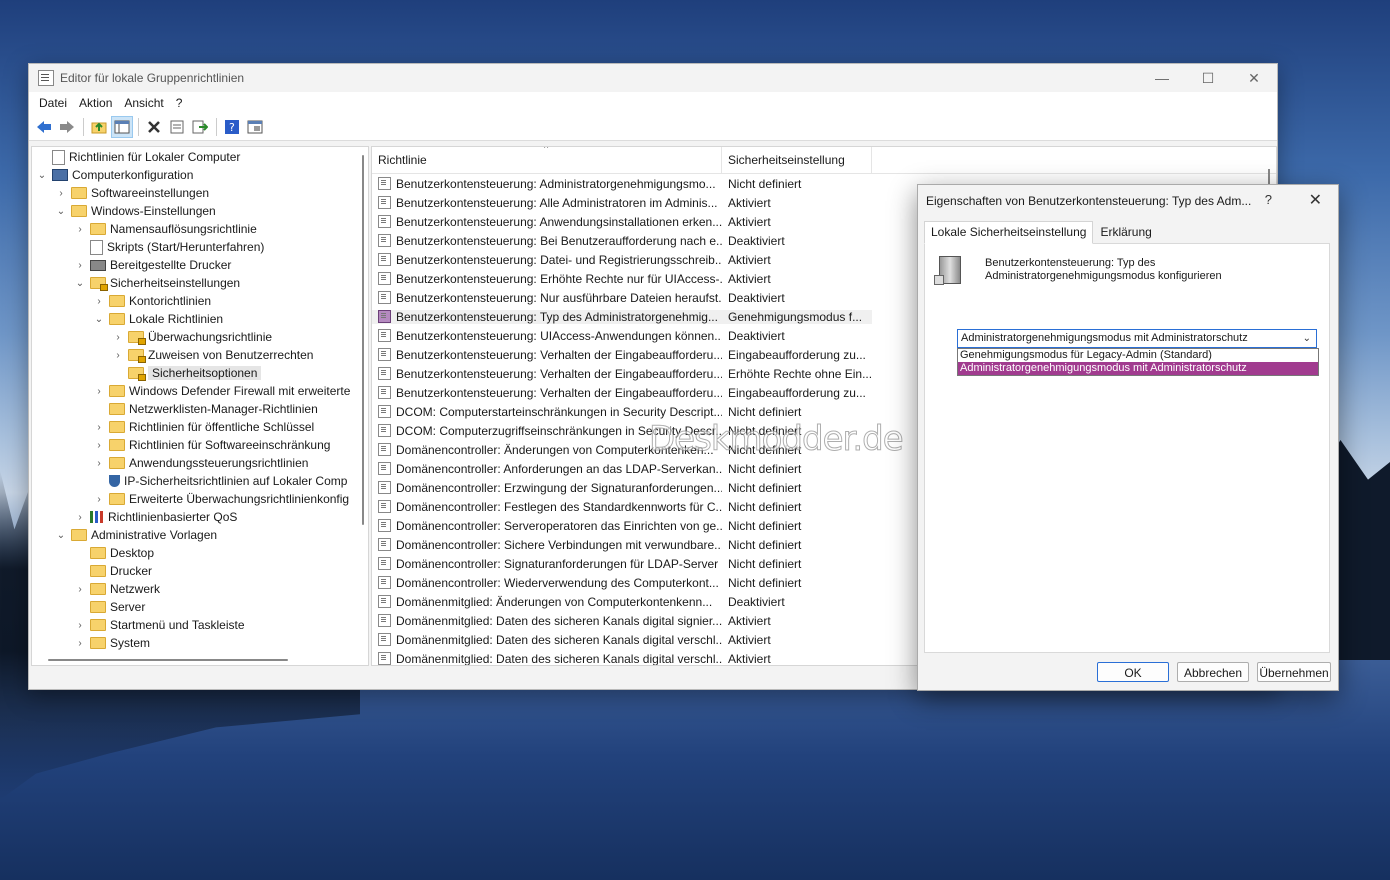  Describe the element at coordinates (363, 340) in the screenshot. I see `tree-vertical-scrollbar` at that location.